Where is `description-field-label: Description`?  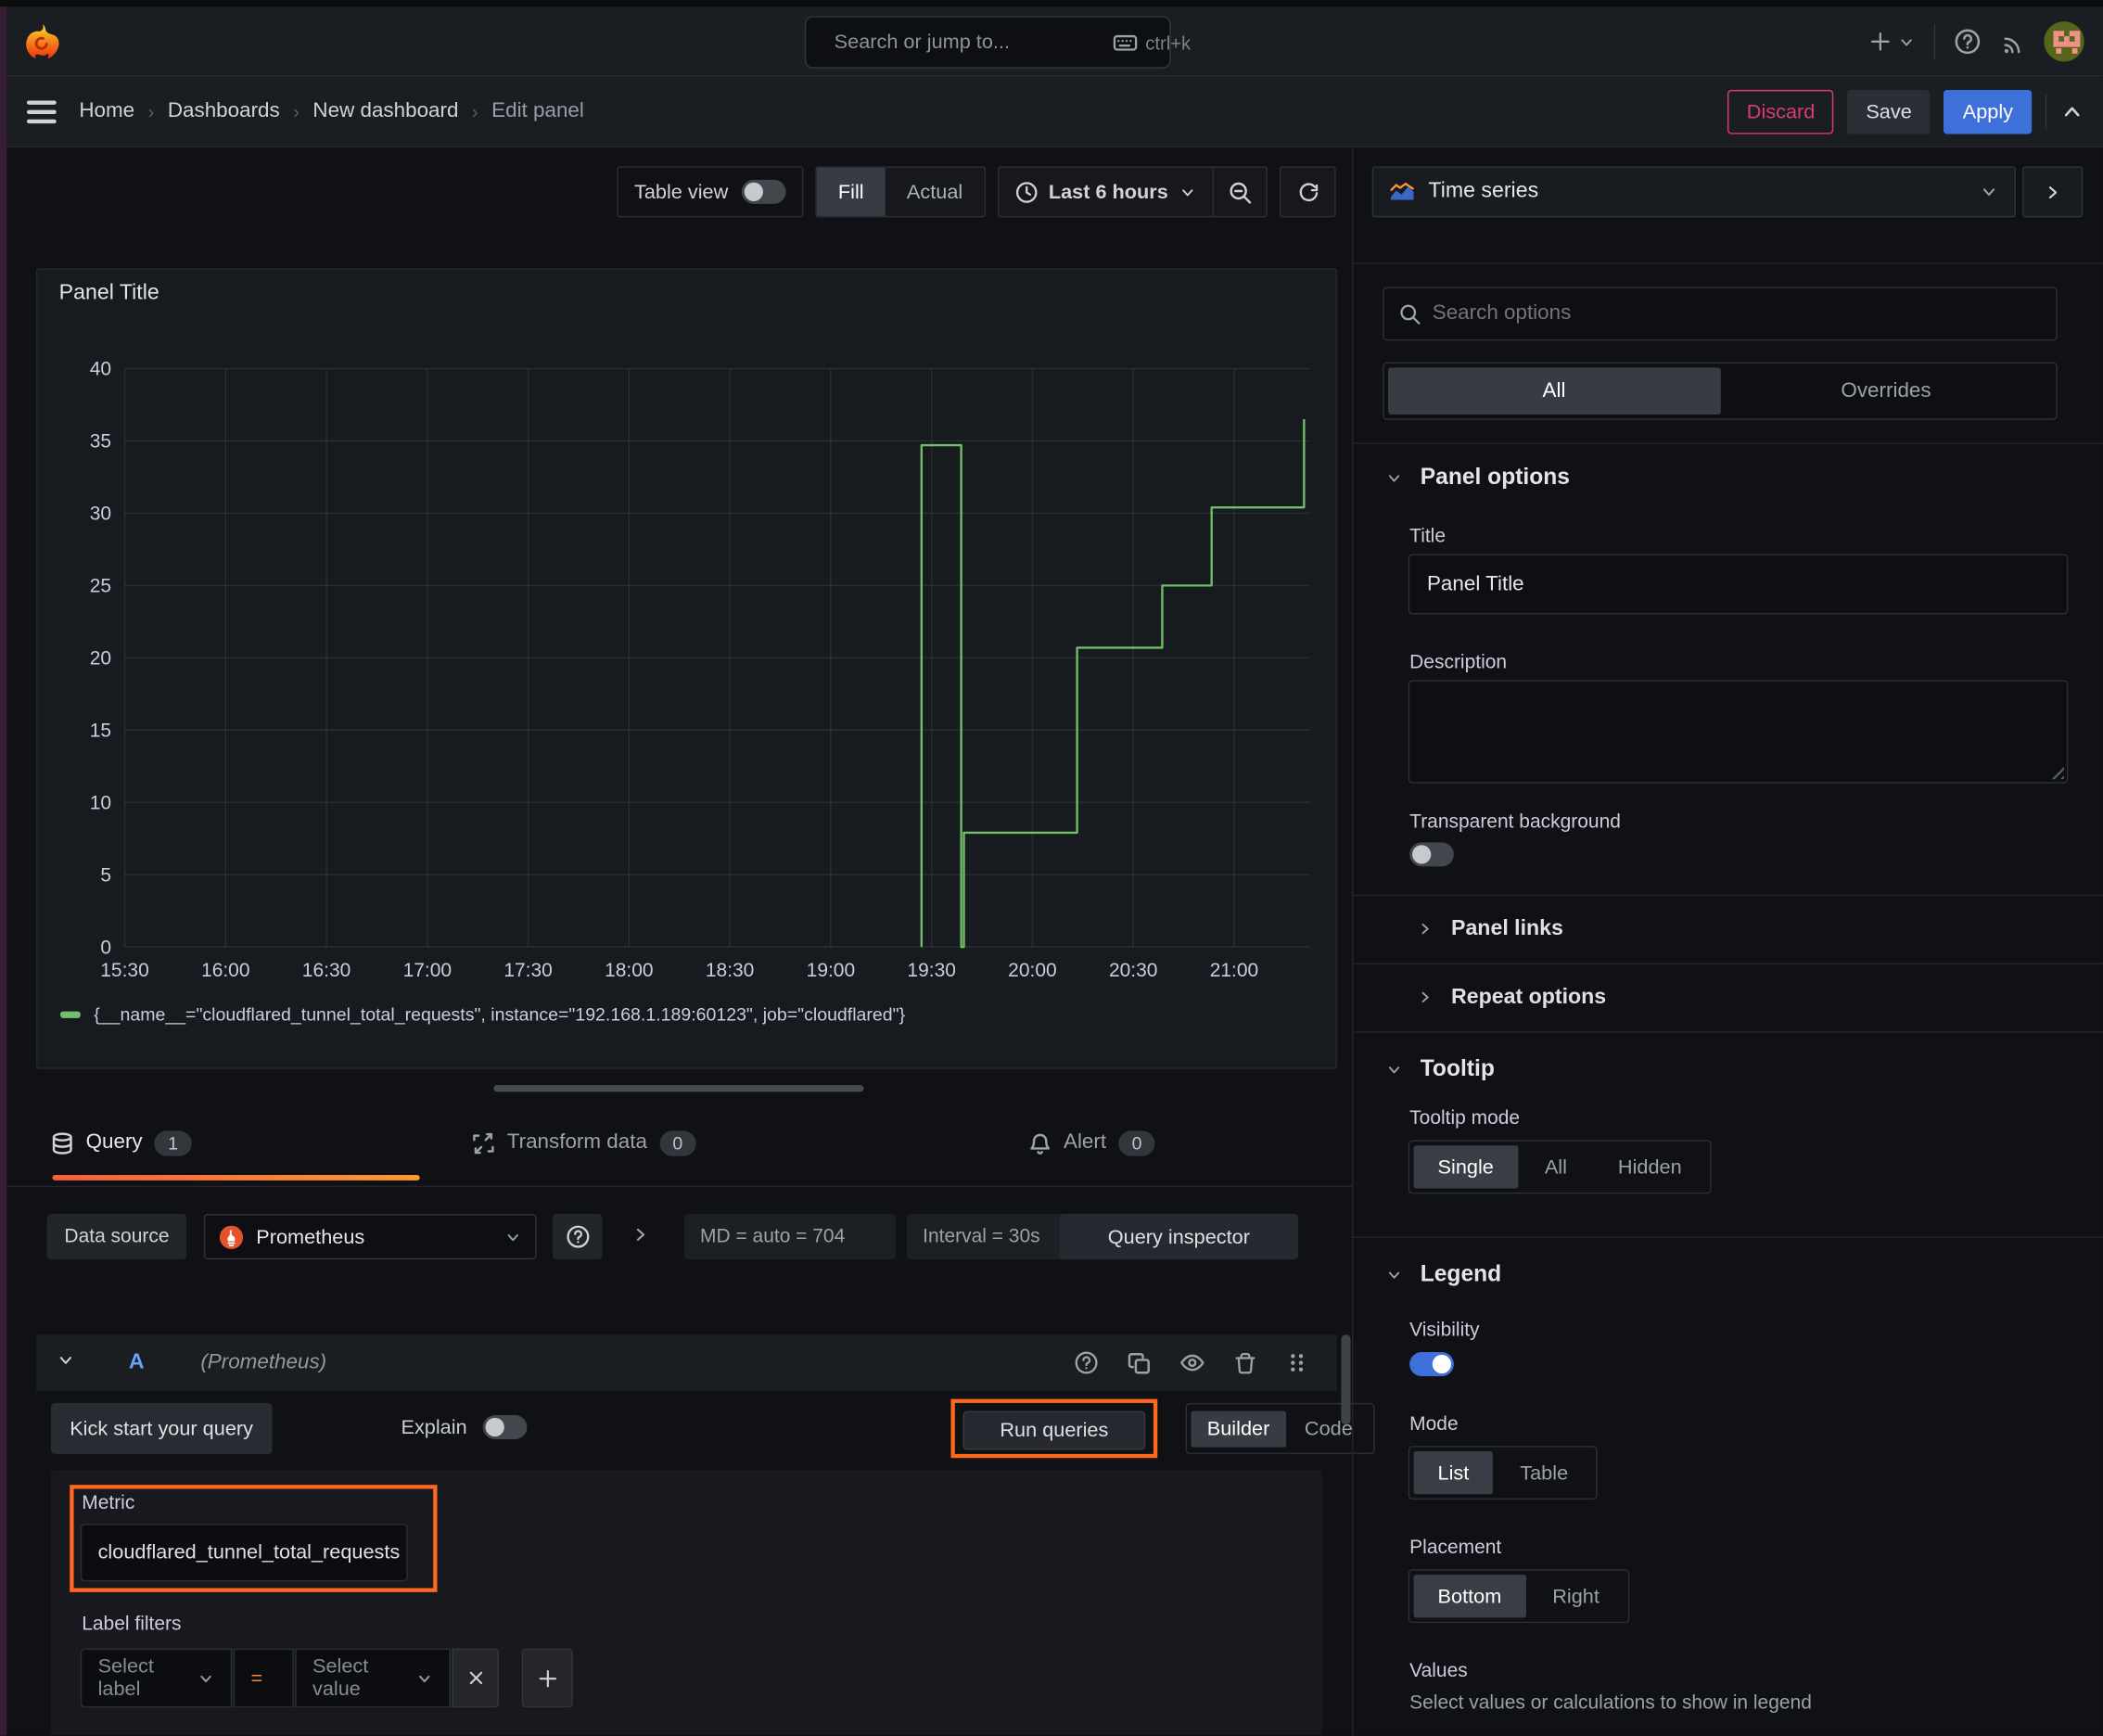
description-field-label: Description is located at coordinates (1458, 662).